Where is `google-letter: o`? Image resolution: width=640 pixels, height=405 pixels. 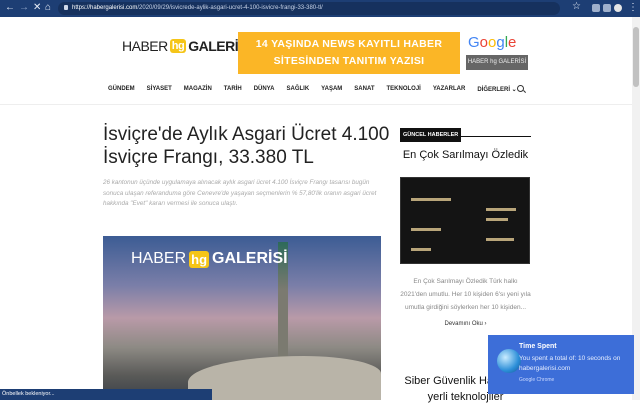 google-letter: o is located at coordinates (484, 42).